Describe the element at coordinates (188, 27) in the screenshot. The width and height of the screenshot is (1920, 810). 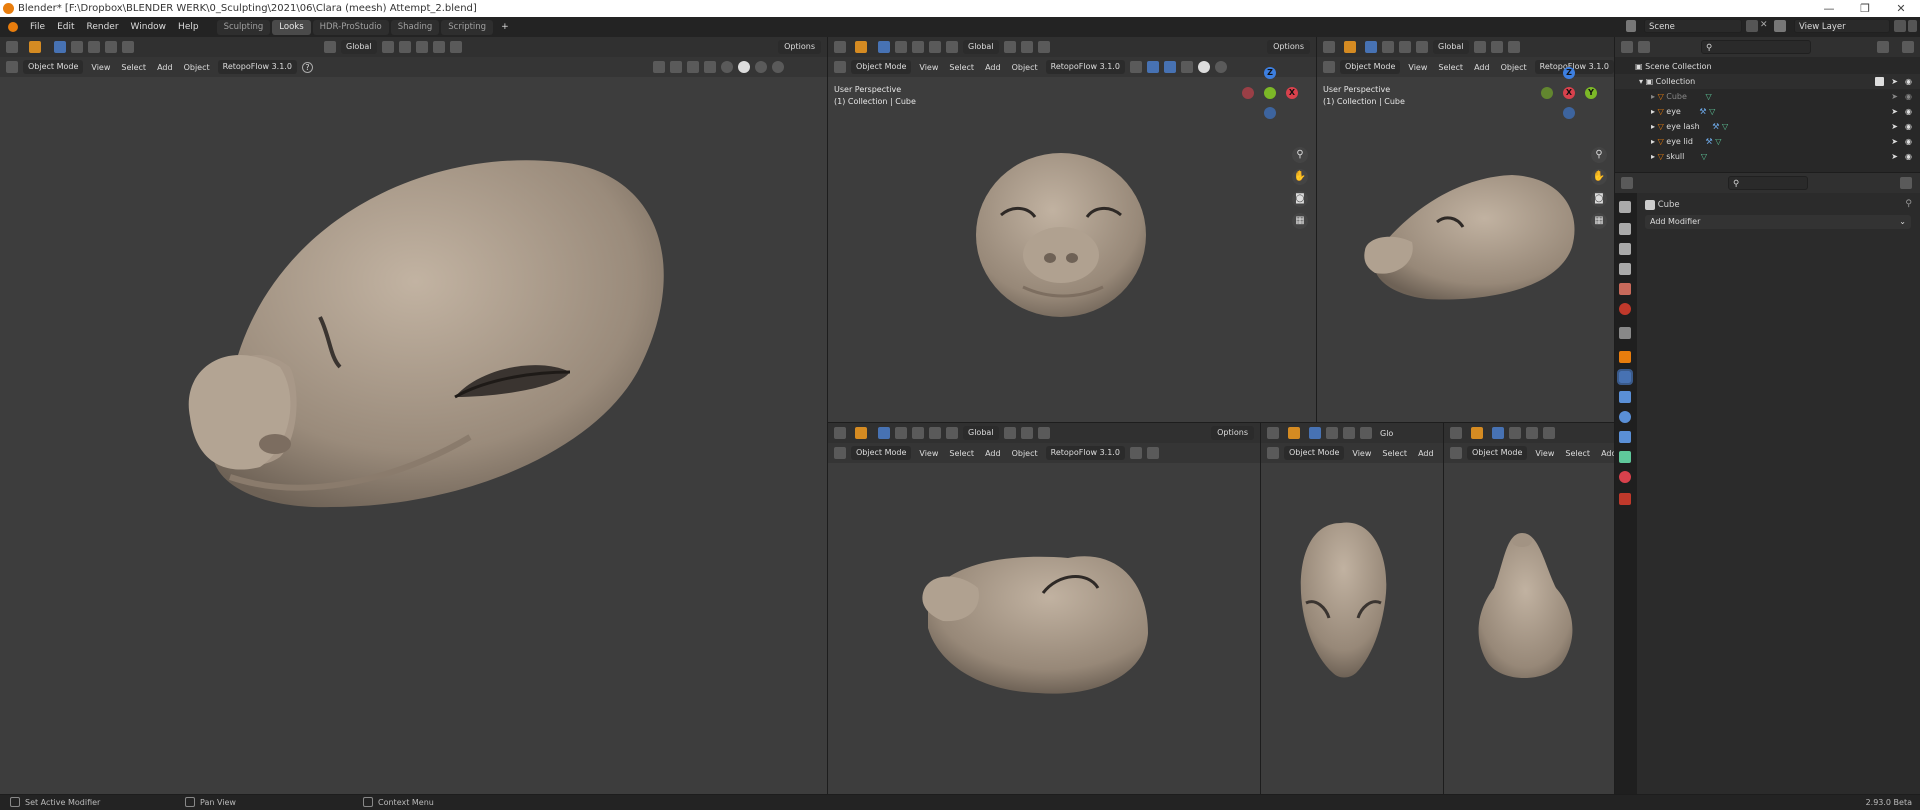
I see `menu-help: Help` at that location.